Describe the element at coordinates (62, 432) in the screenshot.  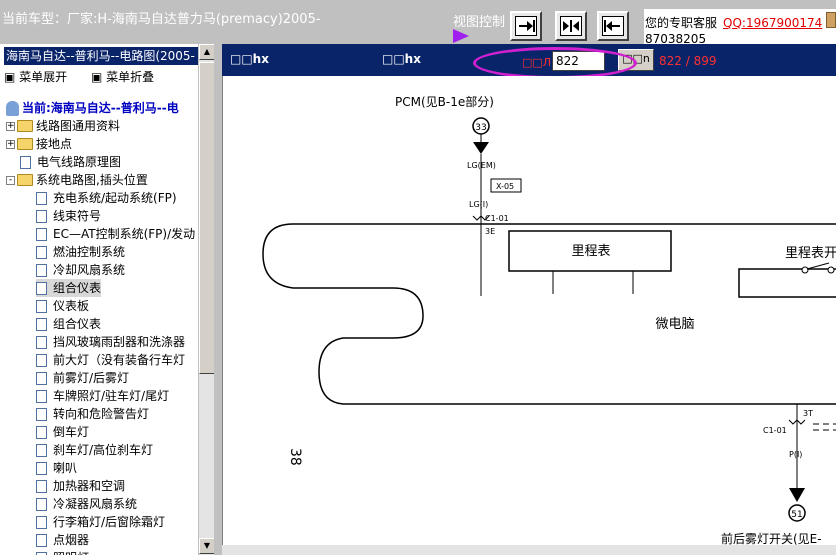
I see `tree-item: 倒车灯` at that location.